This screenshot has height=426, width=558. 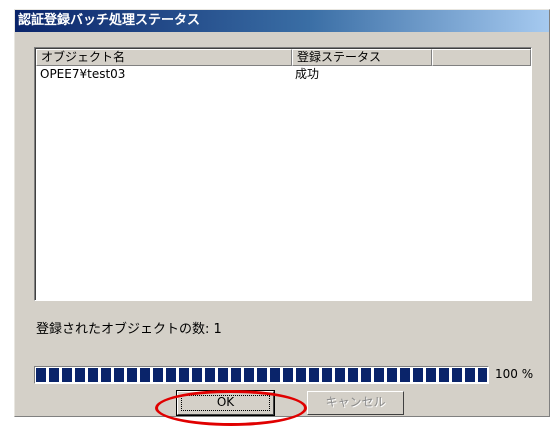 I want to click on window-title: 認証登録バッチ処理ステータス, so click(x=109, y=20).